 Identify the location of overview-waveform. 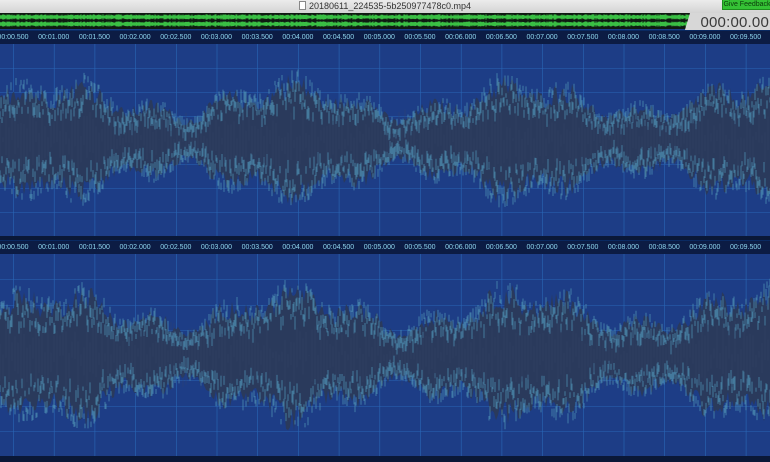
(345, 21).